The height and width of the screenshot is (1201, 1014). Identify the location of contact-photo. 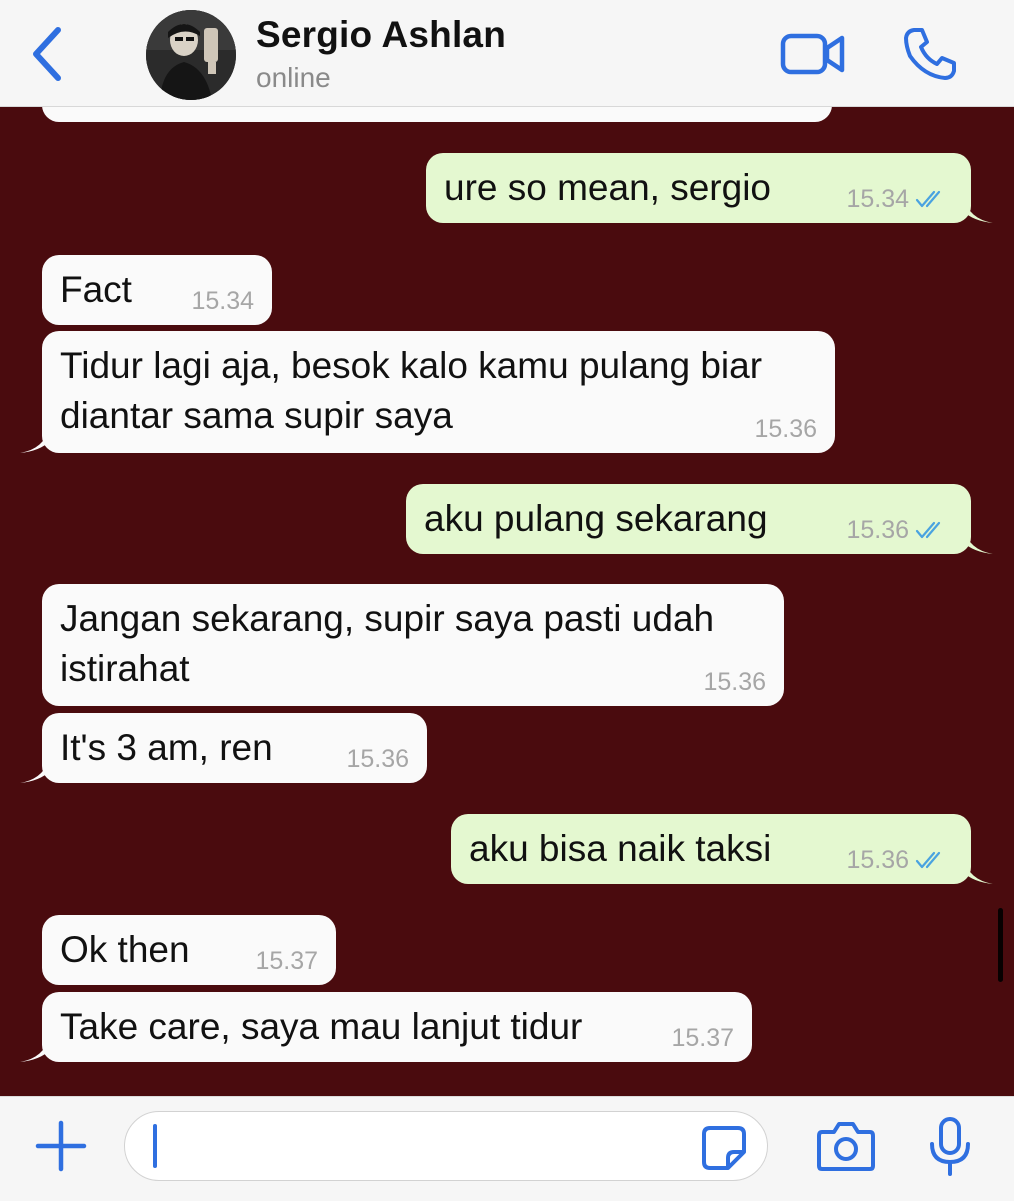
(191, 55).